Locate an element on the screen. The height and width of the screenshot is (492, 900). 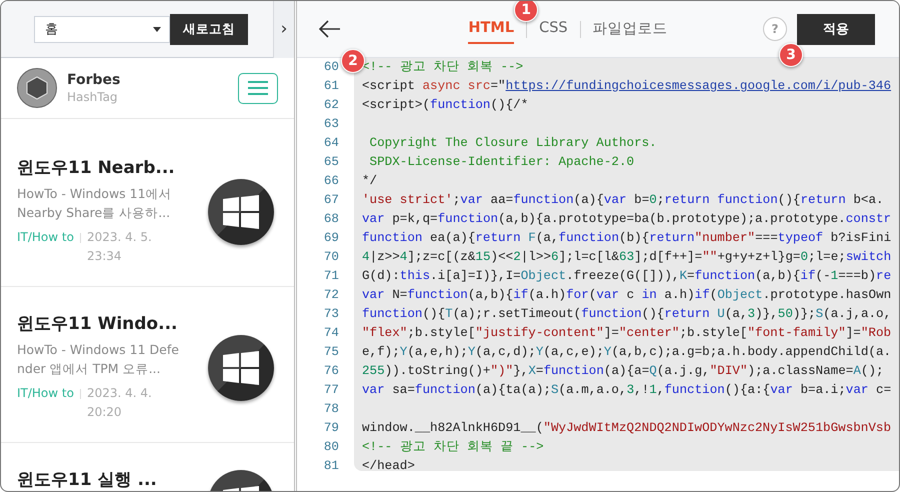
blog-avatar is located at coordinates (37, 88).